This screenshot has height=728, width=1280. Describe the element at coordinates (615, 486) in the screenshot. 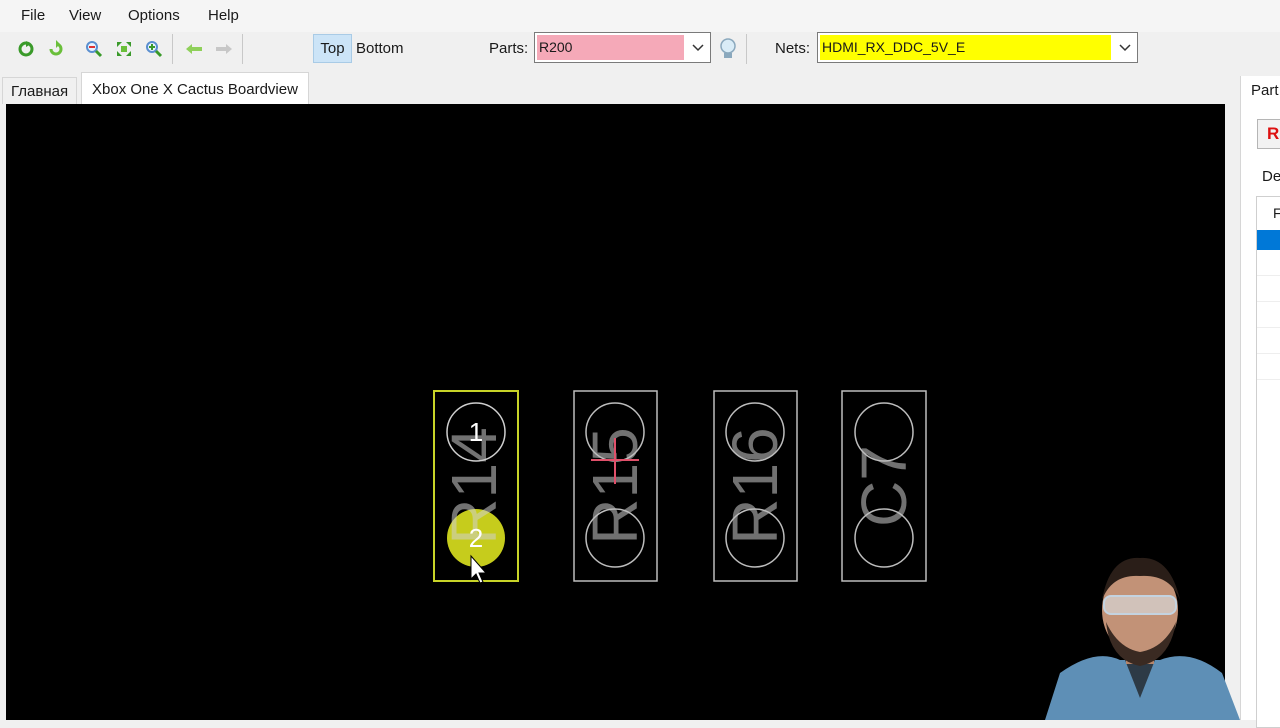

I see `component-r15: R15` at that location.